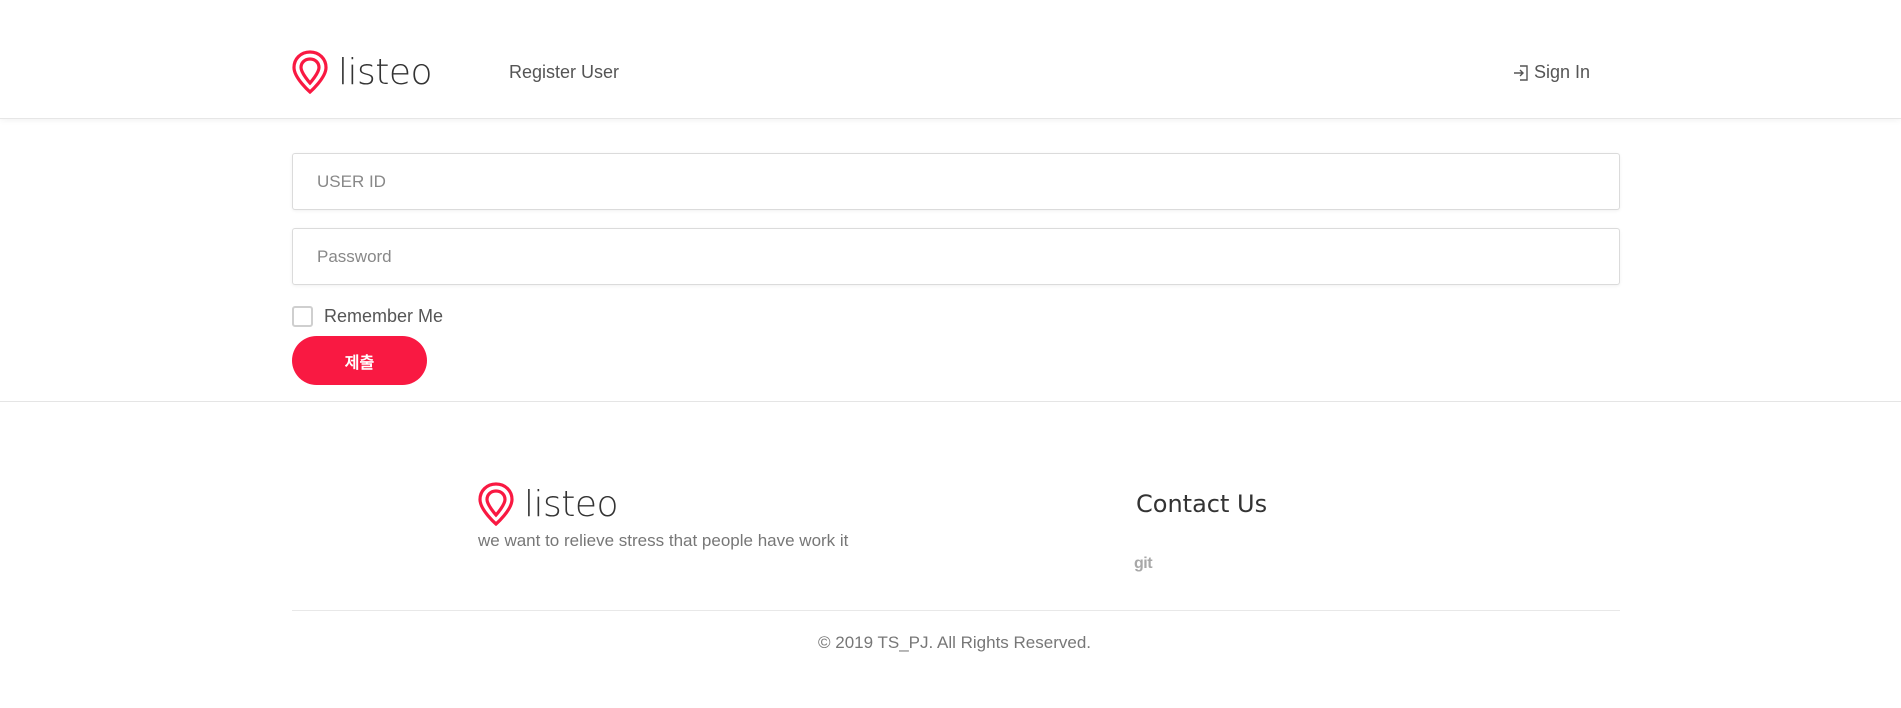 The width and height of the screenshot is (1901, 708). I want to click on remember-me-label: Remember Me, so click(384, 316).